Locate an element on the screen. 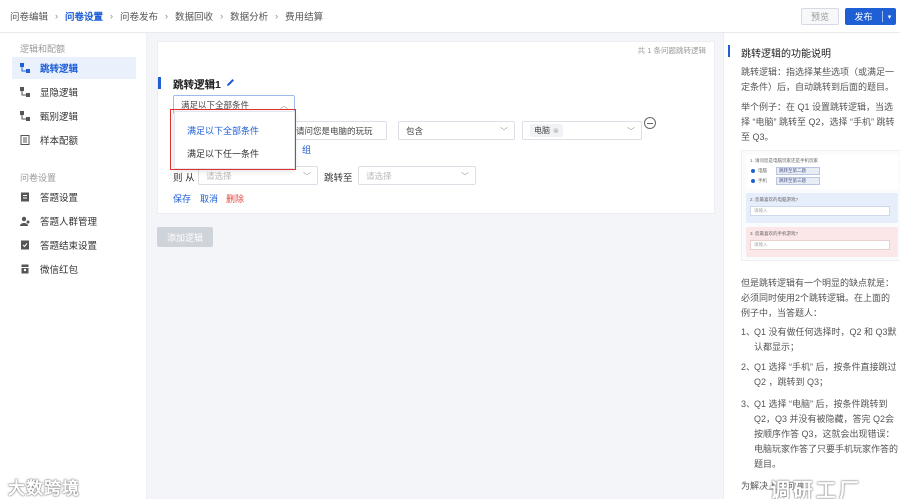  logic-title: 跳转逻辑1 is located at coordinates (197, 85).